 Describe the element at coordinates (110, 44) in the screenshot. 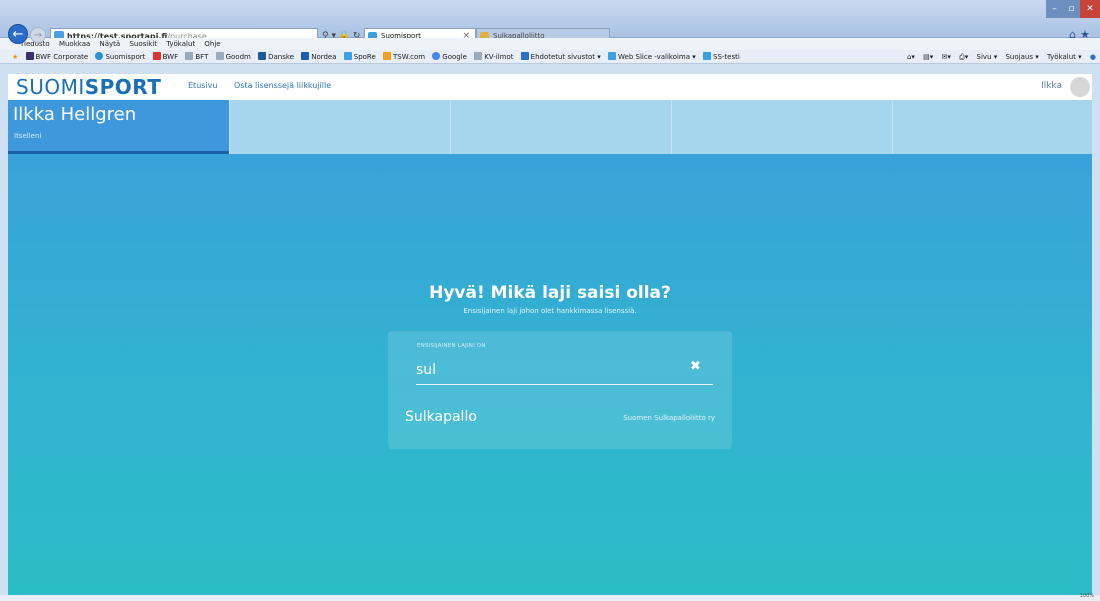

I see `menu-view: Näytä` at that location.